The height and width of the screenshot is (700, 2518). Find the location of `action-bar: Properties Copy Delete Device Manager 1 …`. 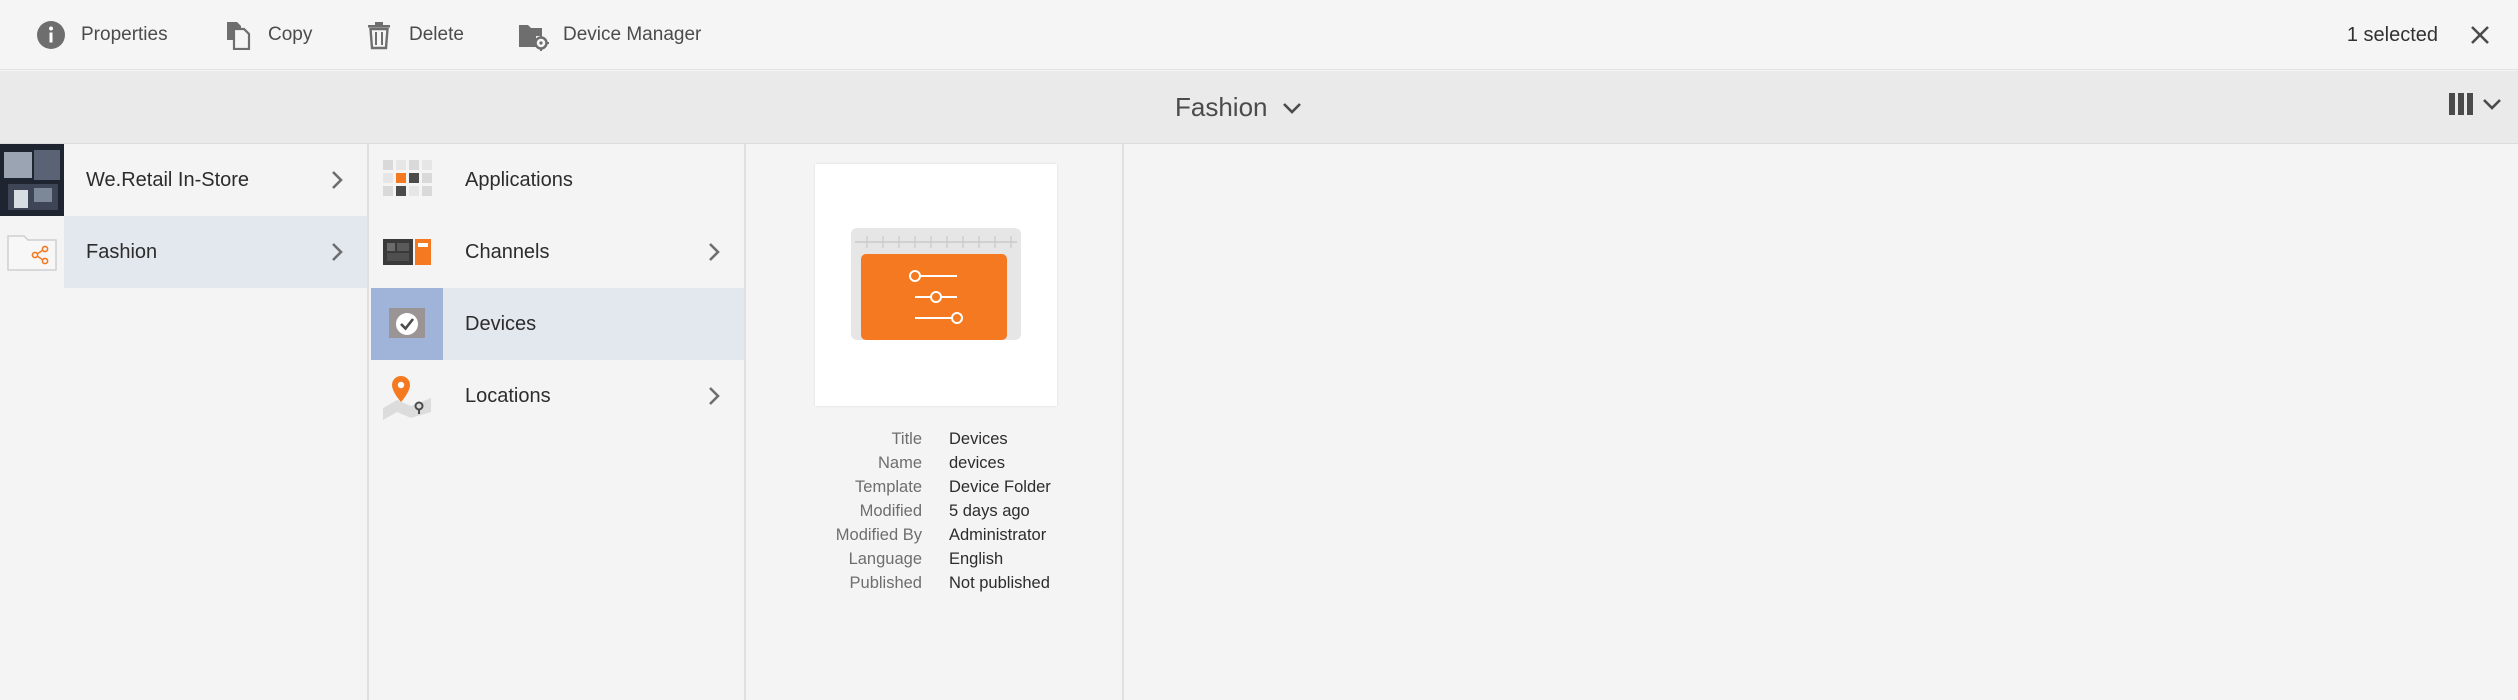

action-bar: Properties Copy Delete Device Manager 1 … is located at coordinates (1259, 35).